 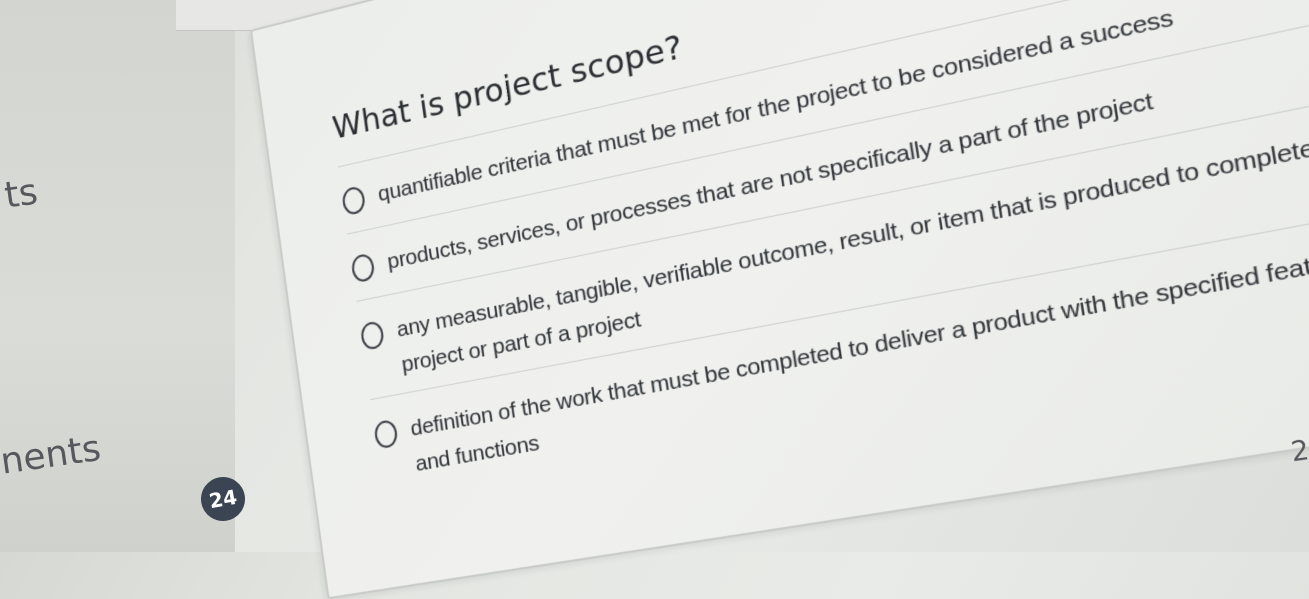 I want to click on sidebar-item-nents: nents, so click(x=51, y=455).